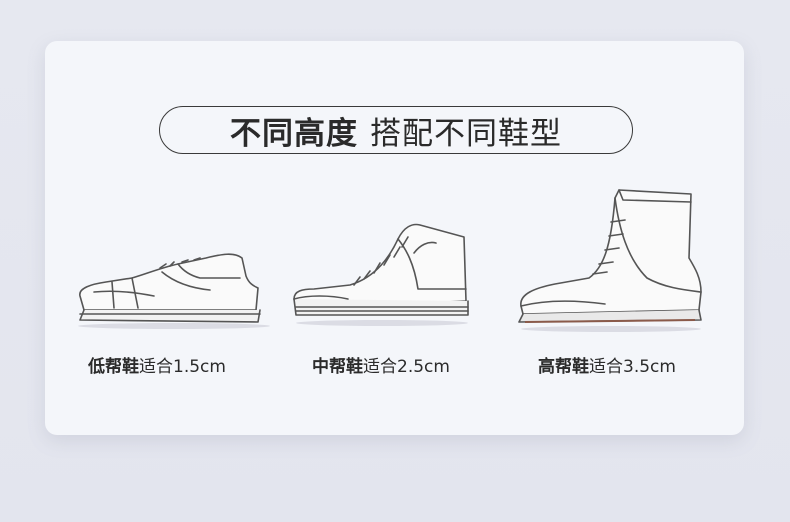  I want to click on title-banner: 不同高度 搭配不同鞋型, so click(396, 130).